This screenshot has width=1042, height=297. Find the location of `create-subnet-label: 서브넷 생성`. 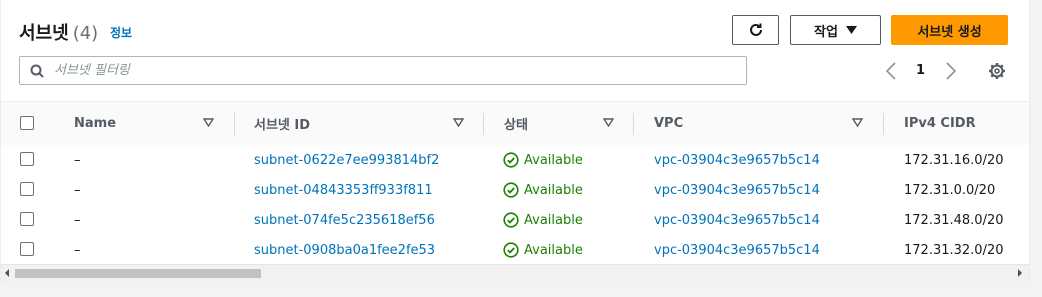

create-subnet-label: 서브넷 생성 is located at coordinates (949, 32).